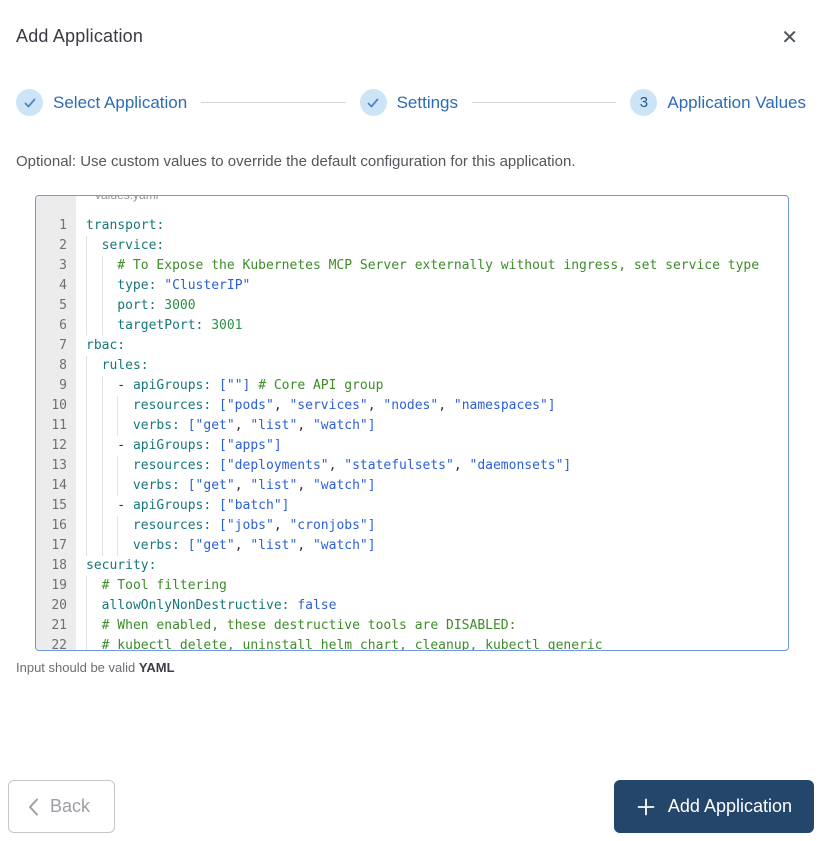  I want to click on chevron-left-icon, so click(33, 806).